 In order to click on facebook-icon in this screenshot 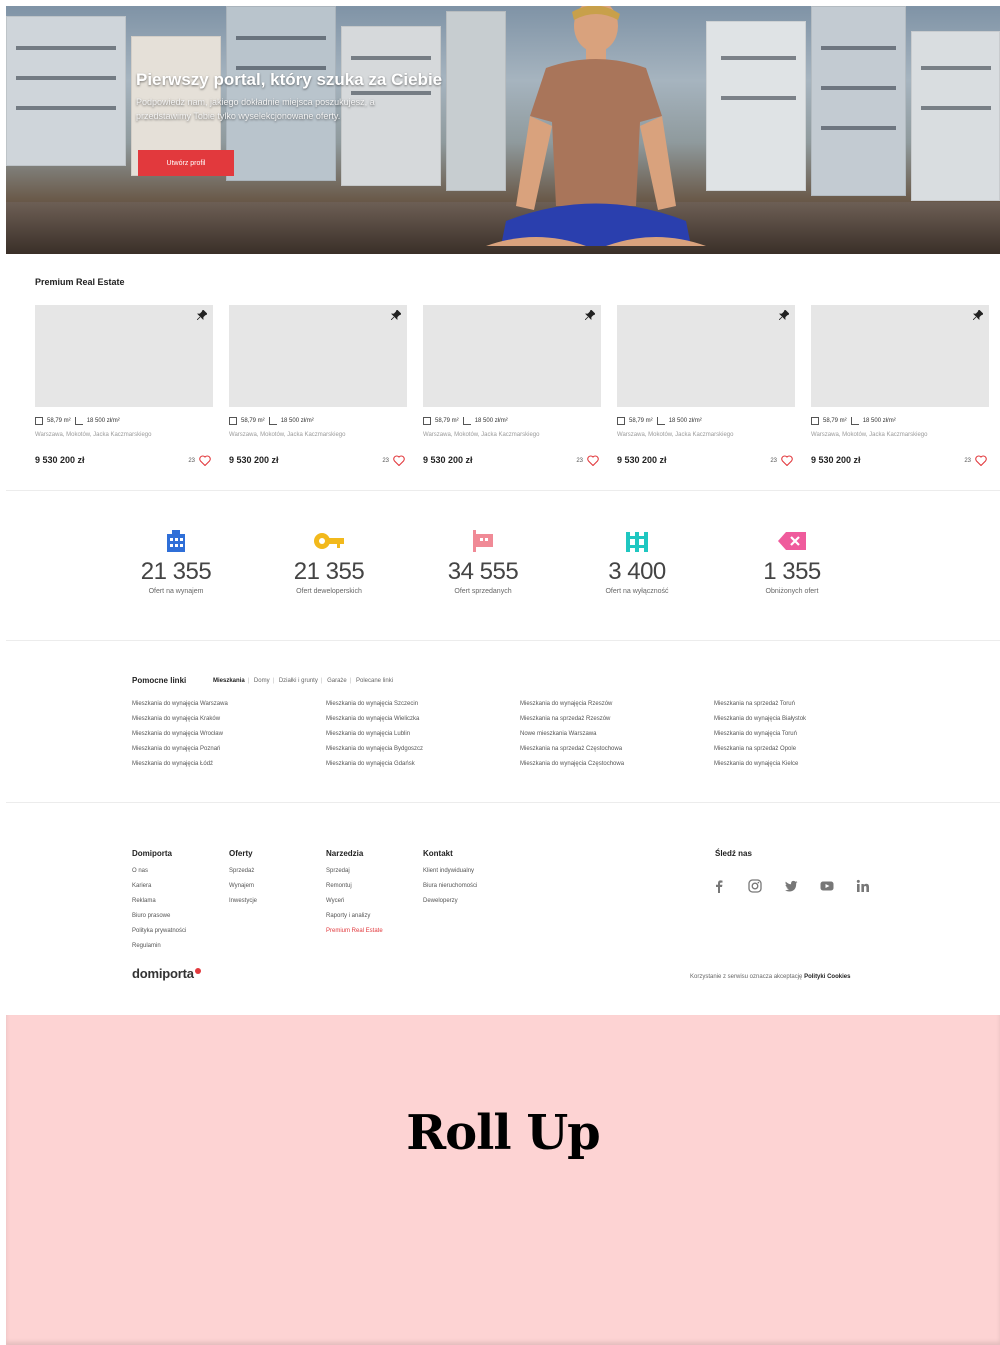, I will do `click(719, 886)`.